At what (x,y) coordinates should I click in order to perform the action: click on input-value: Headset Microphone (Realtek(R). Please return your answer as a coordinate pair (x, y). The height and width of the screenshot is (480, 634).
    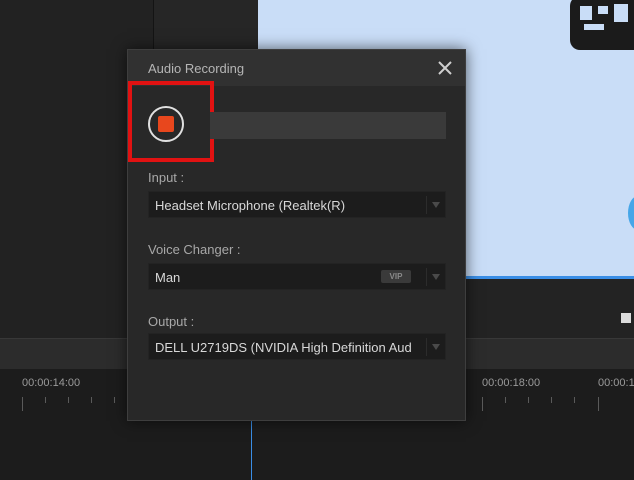
    Looking at the image, I should click on (250, 205).